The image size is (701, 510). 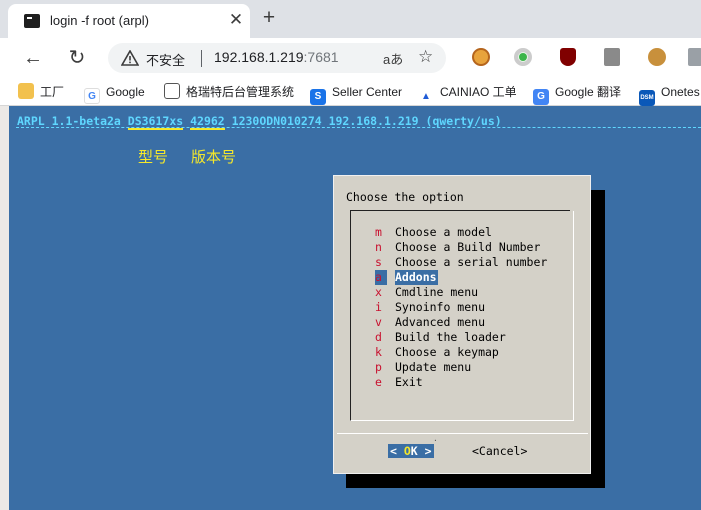 I want to click on menu-item-hotkey: a, so click(x=381, y=277).